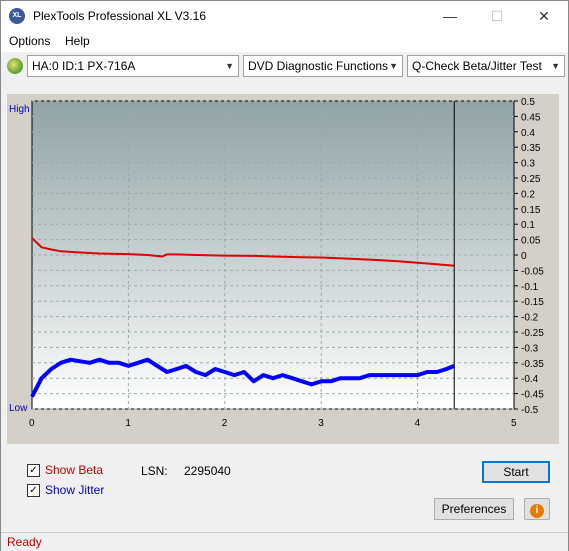 This screenshot has height=551, width=569. What do you see at coordinates (532, 395) in the screenshot?
I see `y-tick-label: -0.45` at bounding box center [532, 395].